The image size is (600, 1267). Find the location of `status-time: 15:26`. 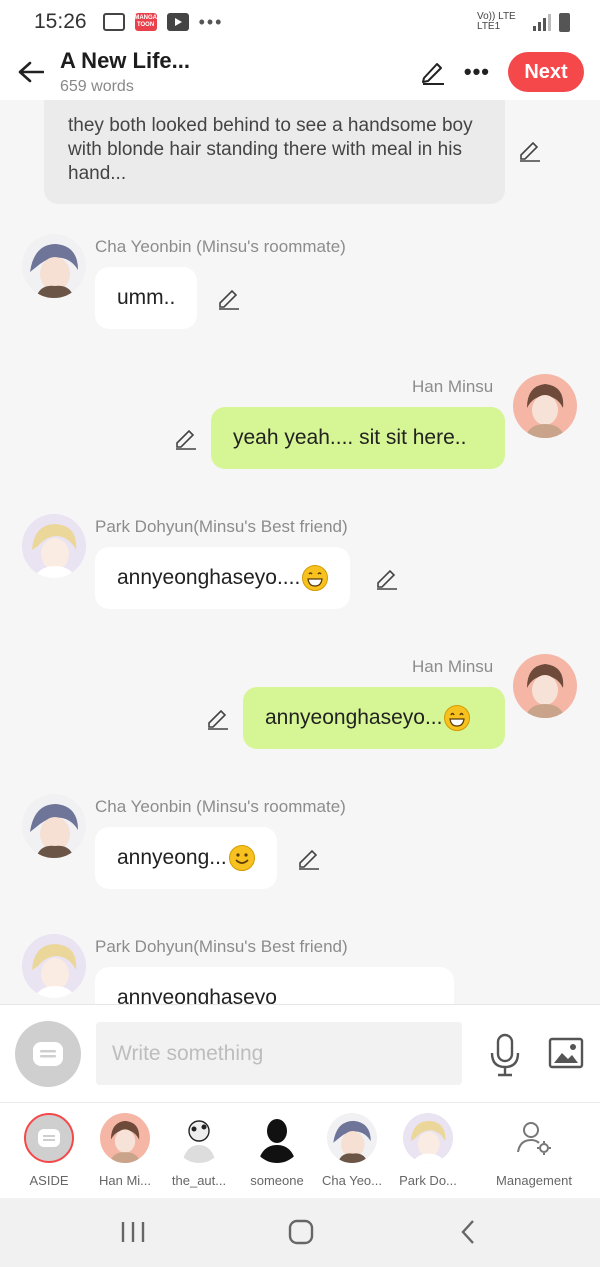

status-time: 15:26 is located at coordinates (60, 21).